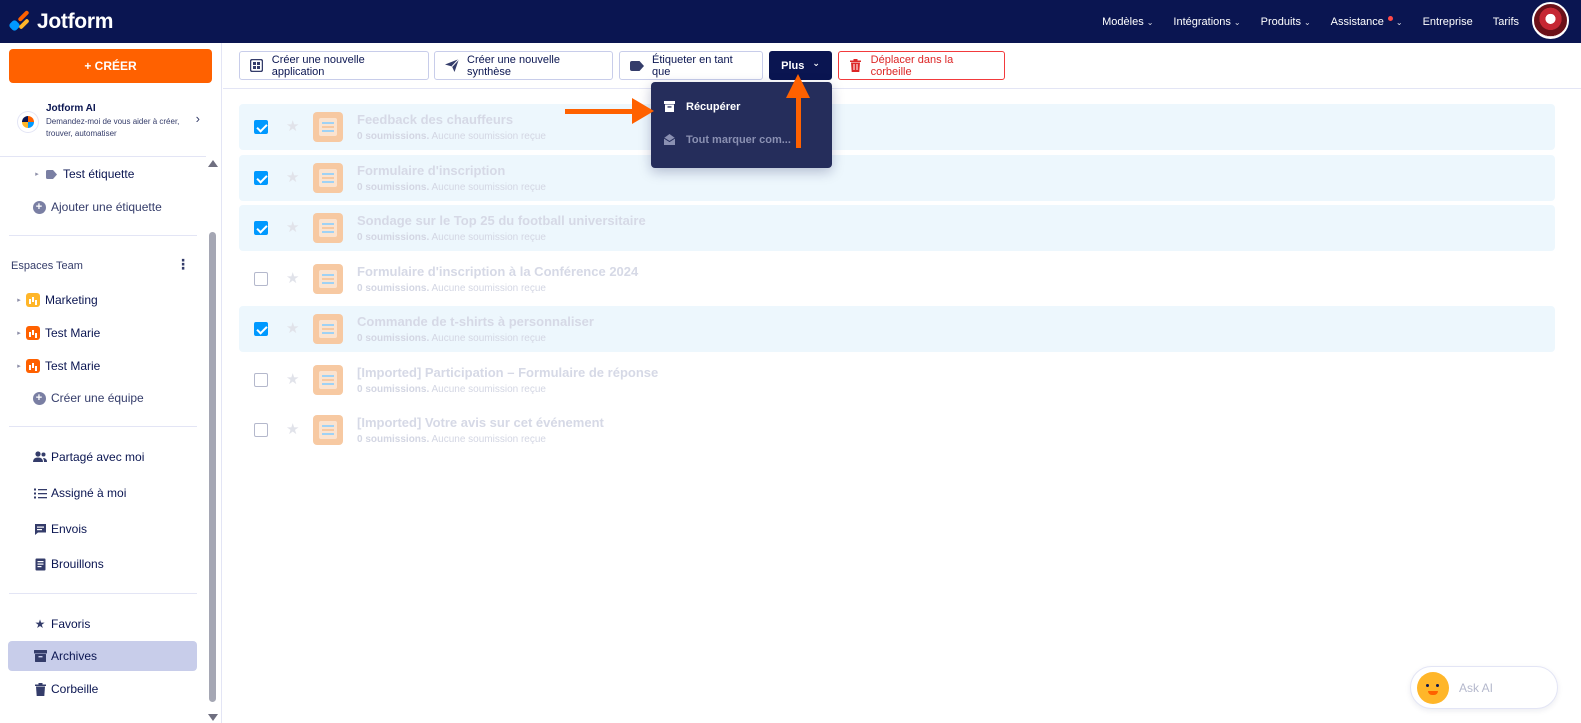 The height and width of the screenshot is (723, 1581). I want to click on label-as-button: Étiqueter en tant que, so click(691, 65).